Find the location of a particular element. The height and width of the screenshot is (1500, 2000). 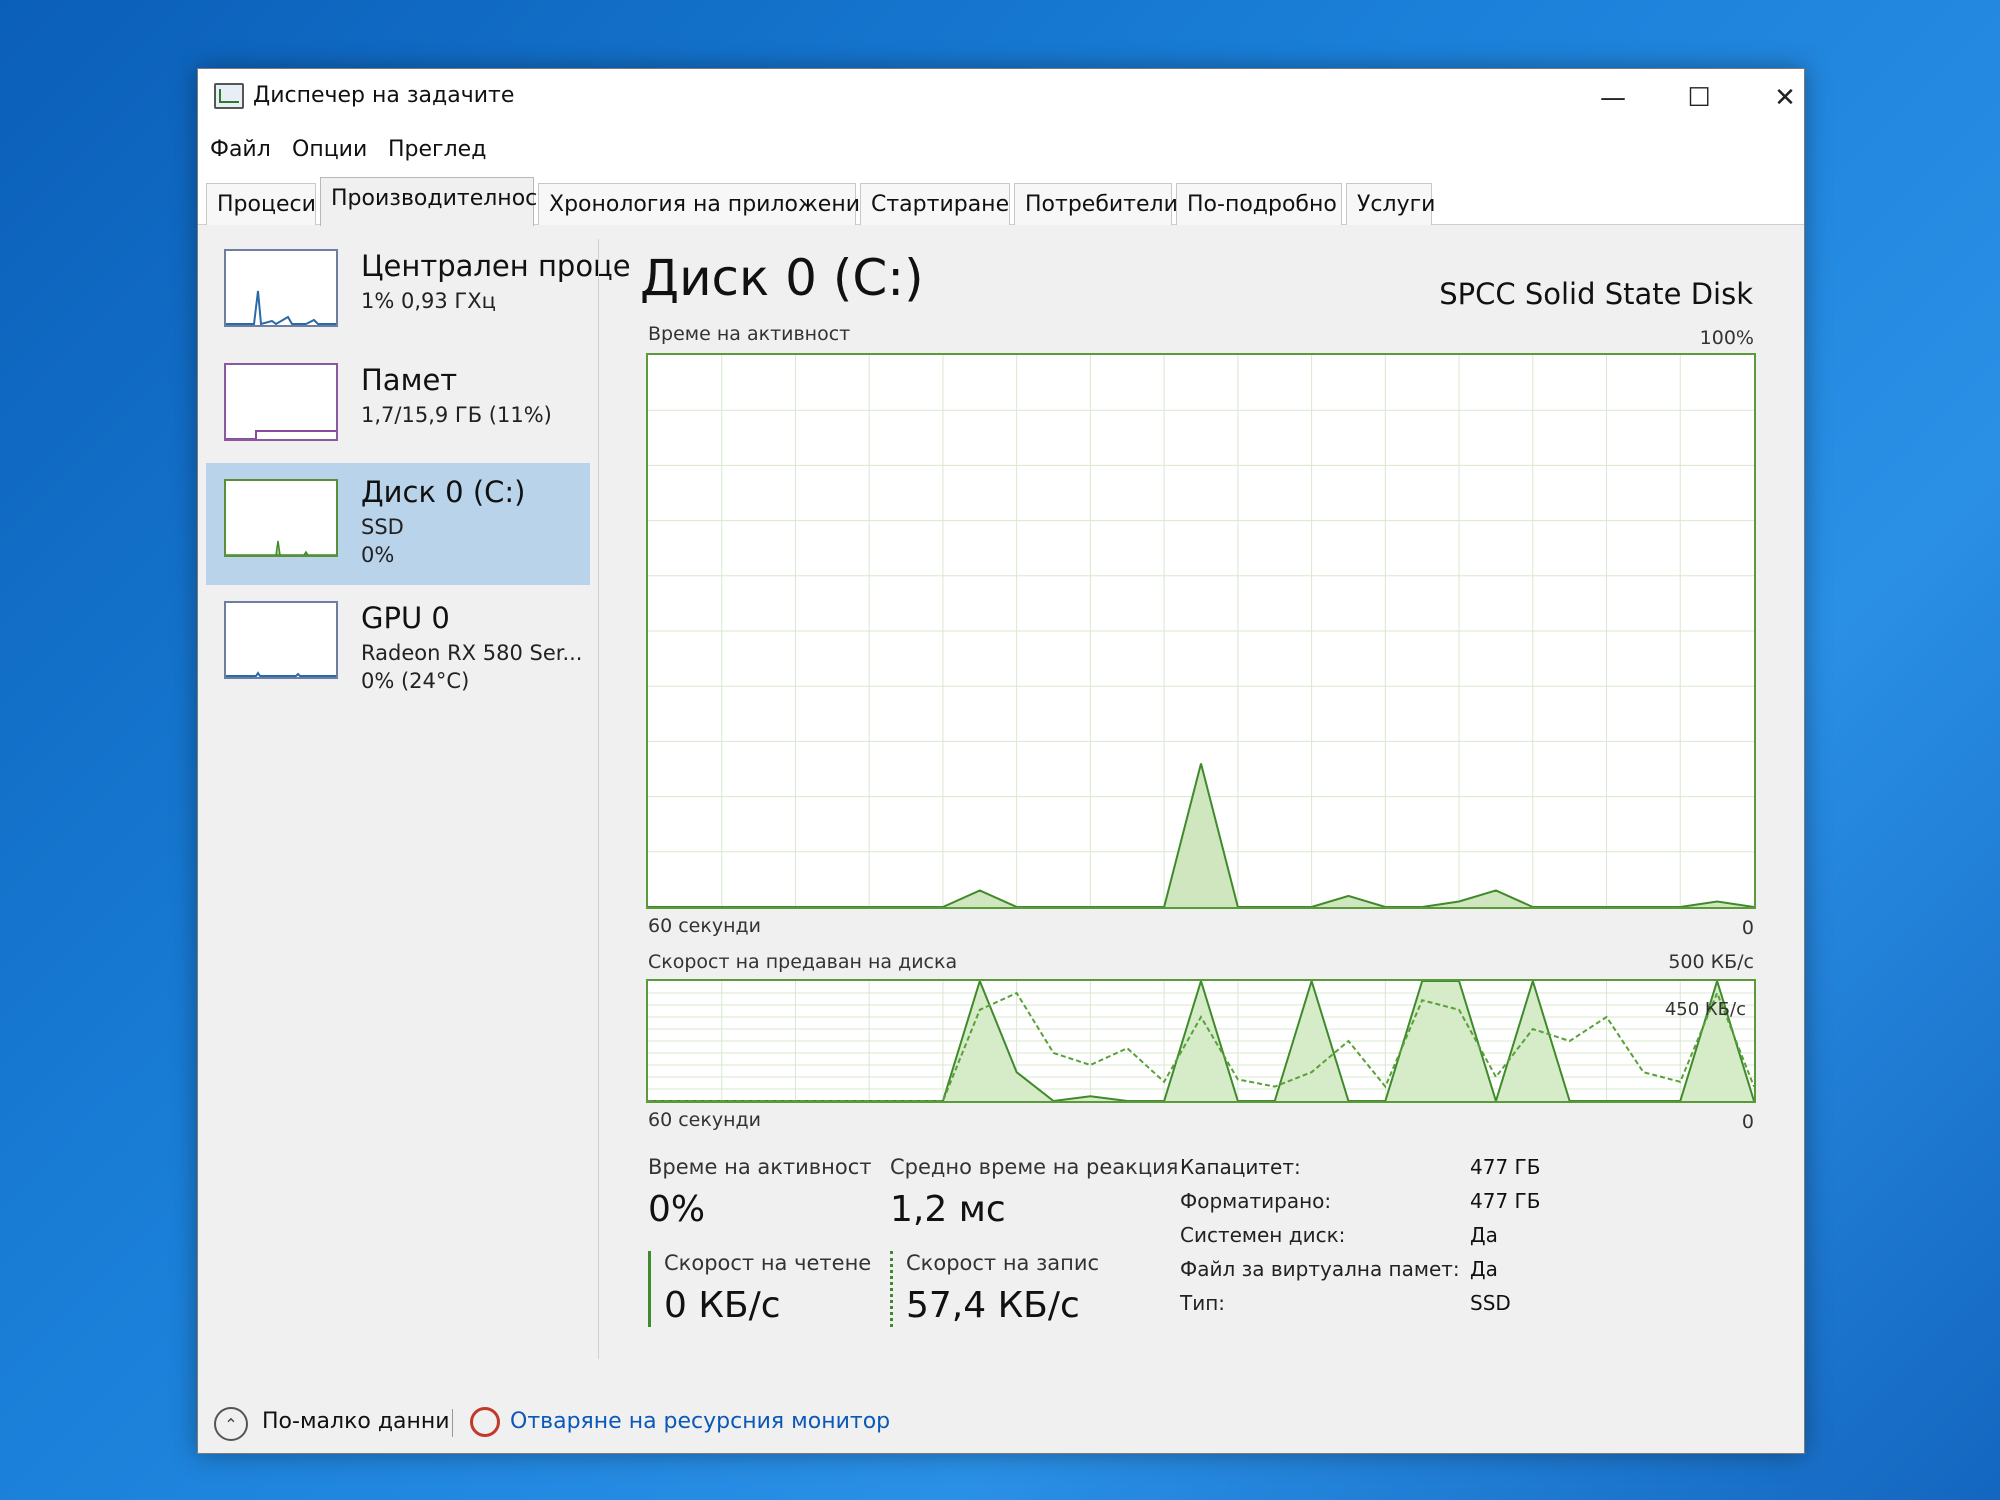

tab-startup: Стартиране is located at coordinates (935, 204).